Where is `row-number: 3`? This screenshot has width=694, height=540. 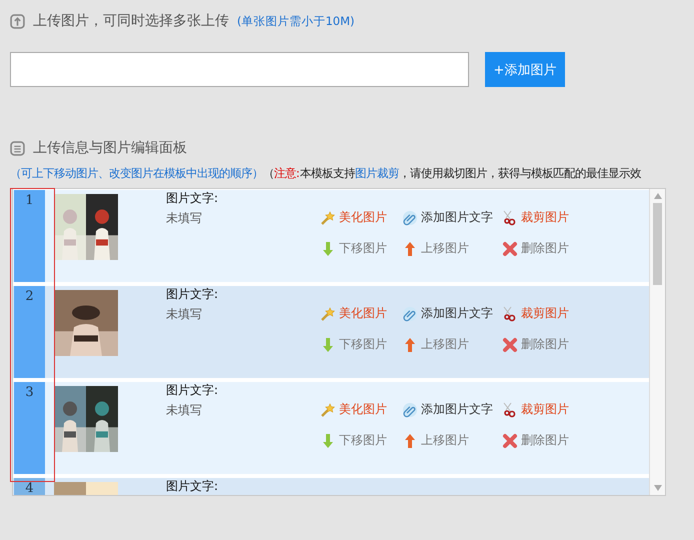
row-number: 3 is located at coordinates (29, 428).